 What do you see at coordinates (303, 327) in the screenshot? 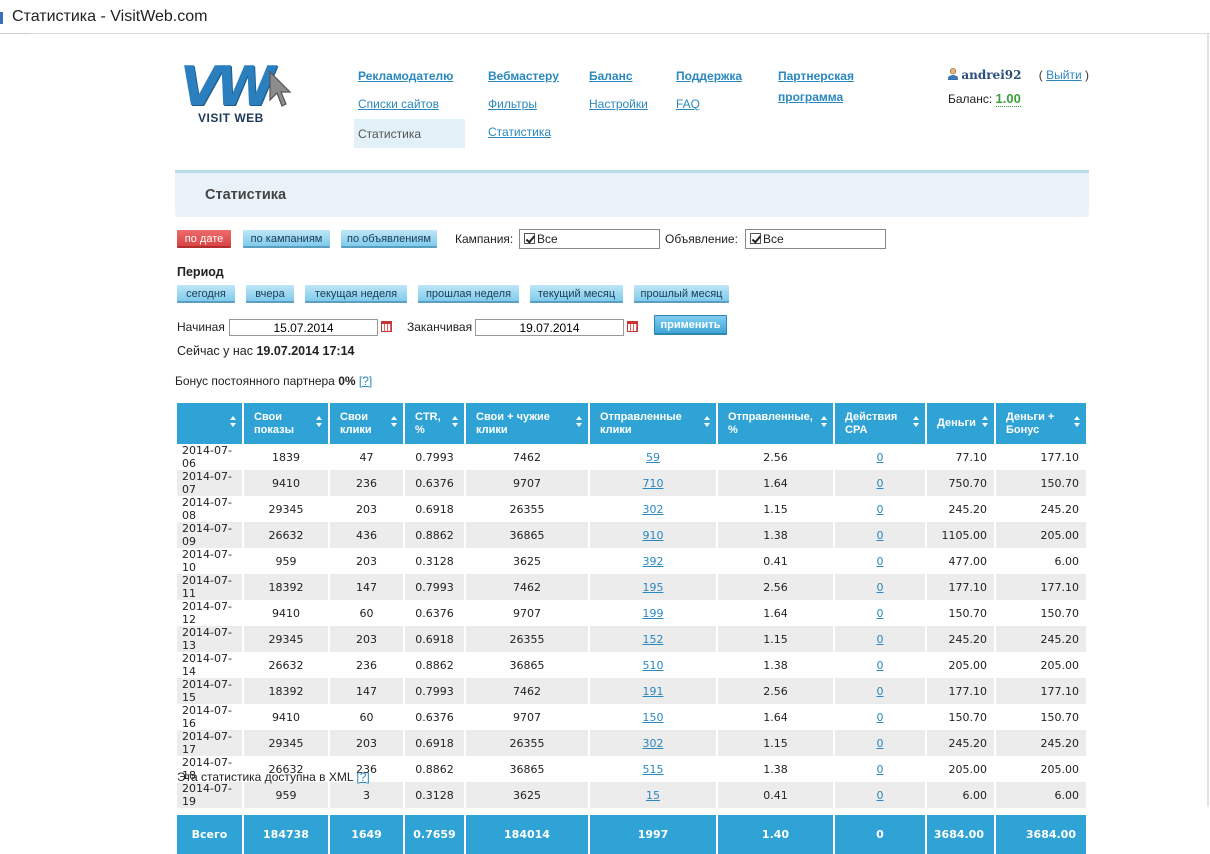
I see `start-date-input` at bounding box center [303, 327].